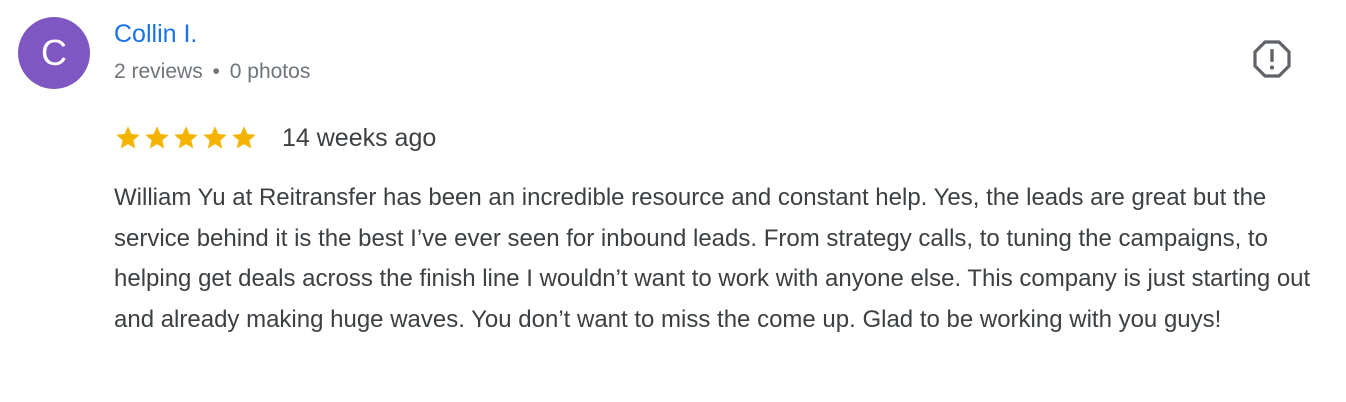 The width and height of the screenshot is (1346, 402). I want to click on avatar: C, so click(54, 53).